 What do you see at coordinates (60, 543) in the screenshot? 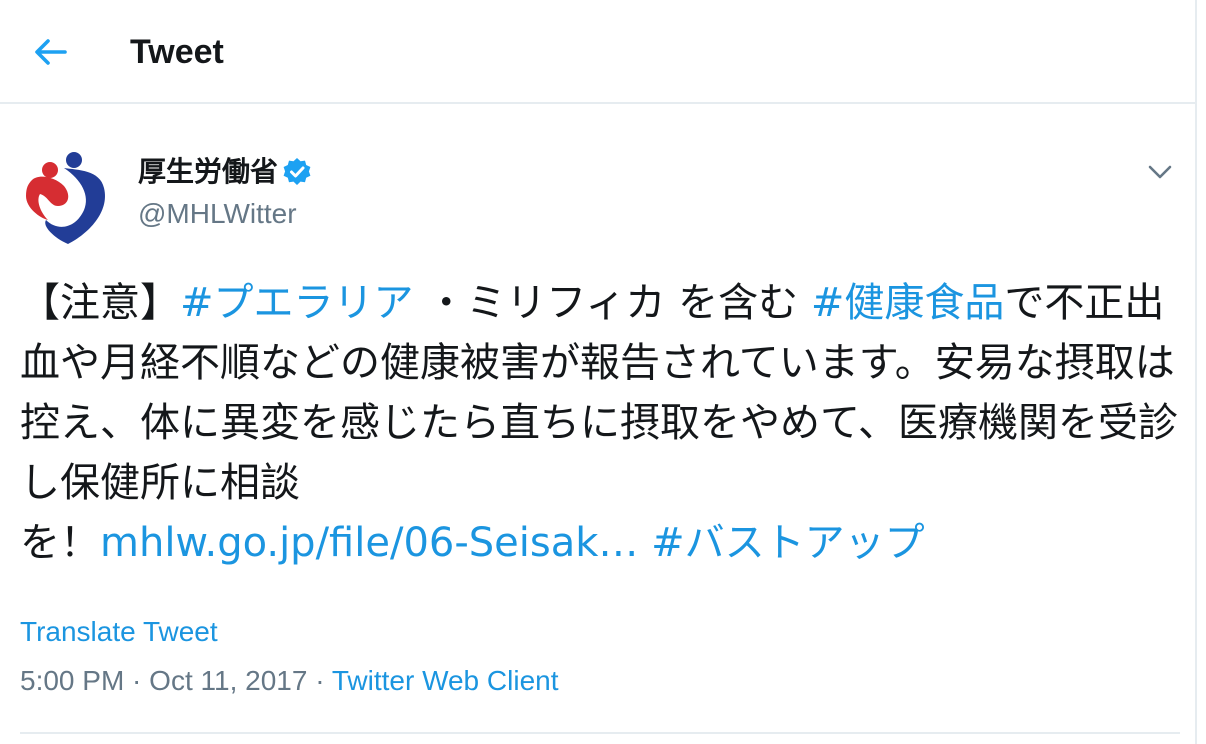
I see `tweet-text-segment: を！` at bounding box center [60, 543].